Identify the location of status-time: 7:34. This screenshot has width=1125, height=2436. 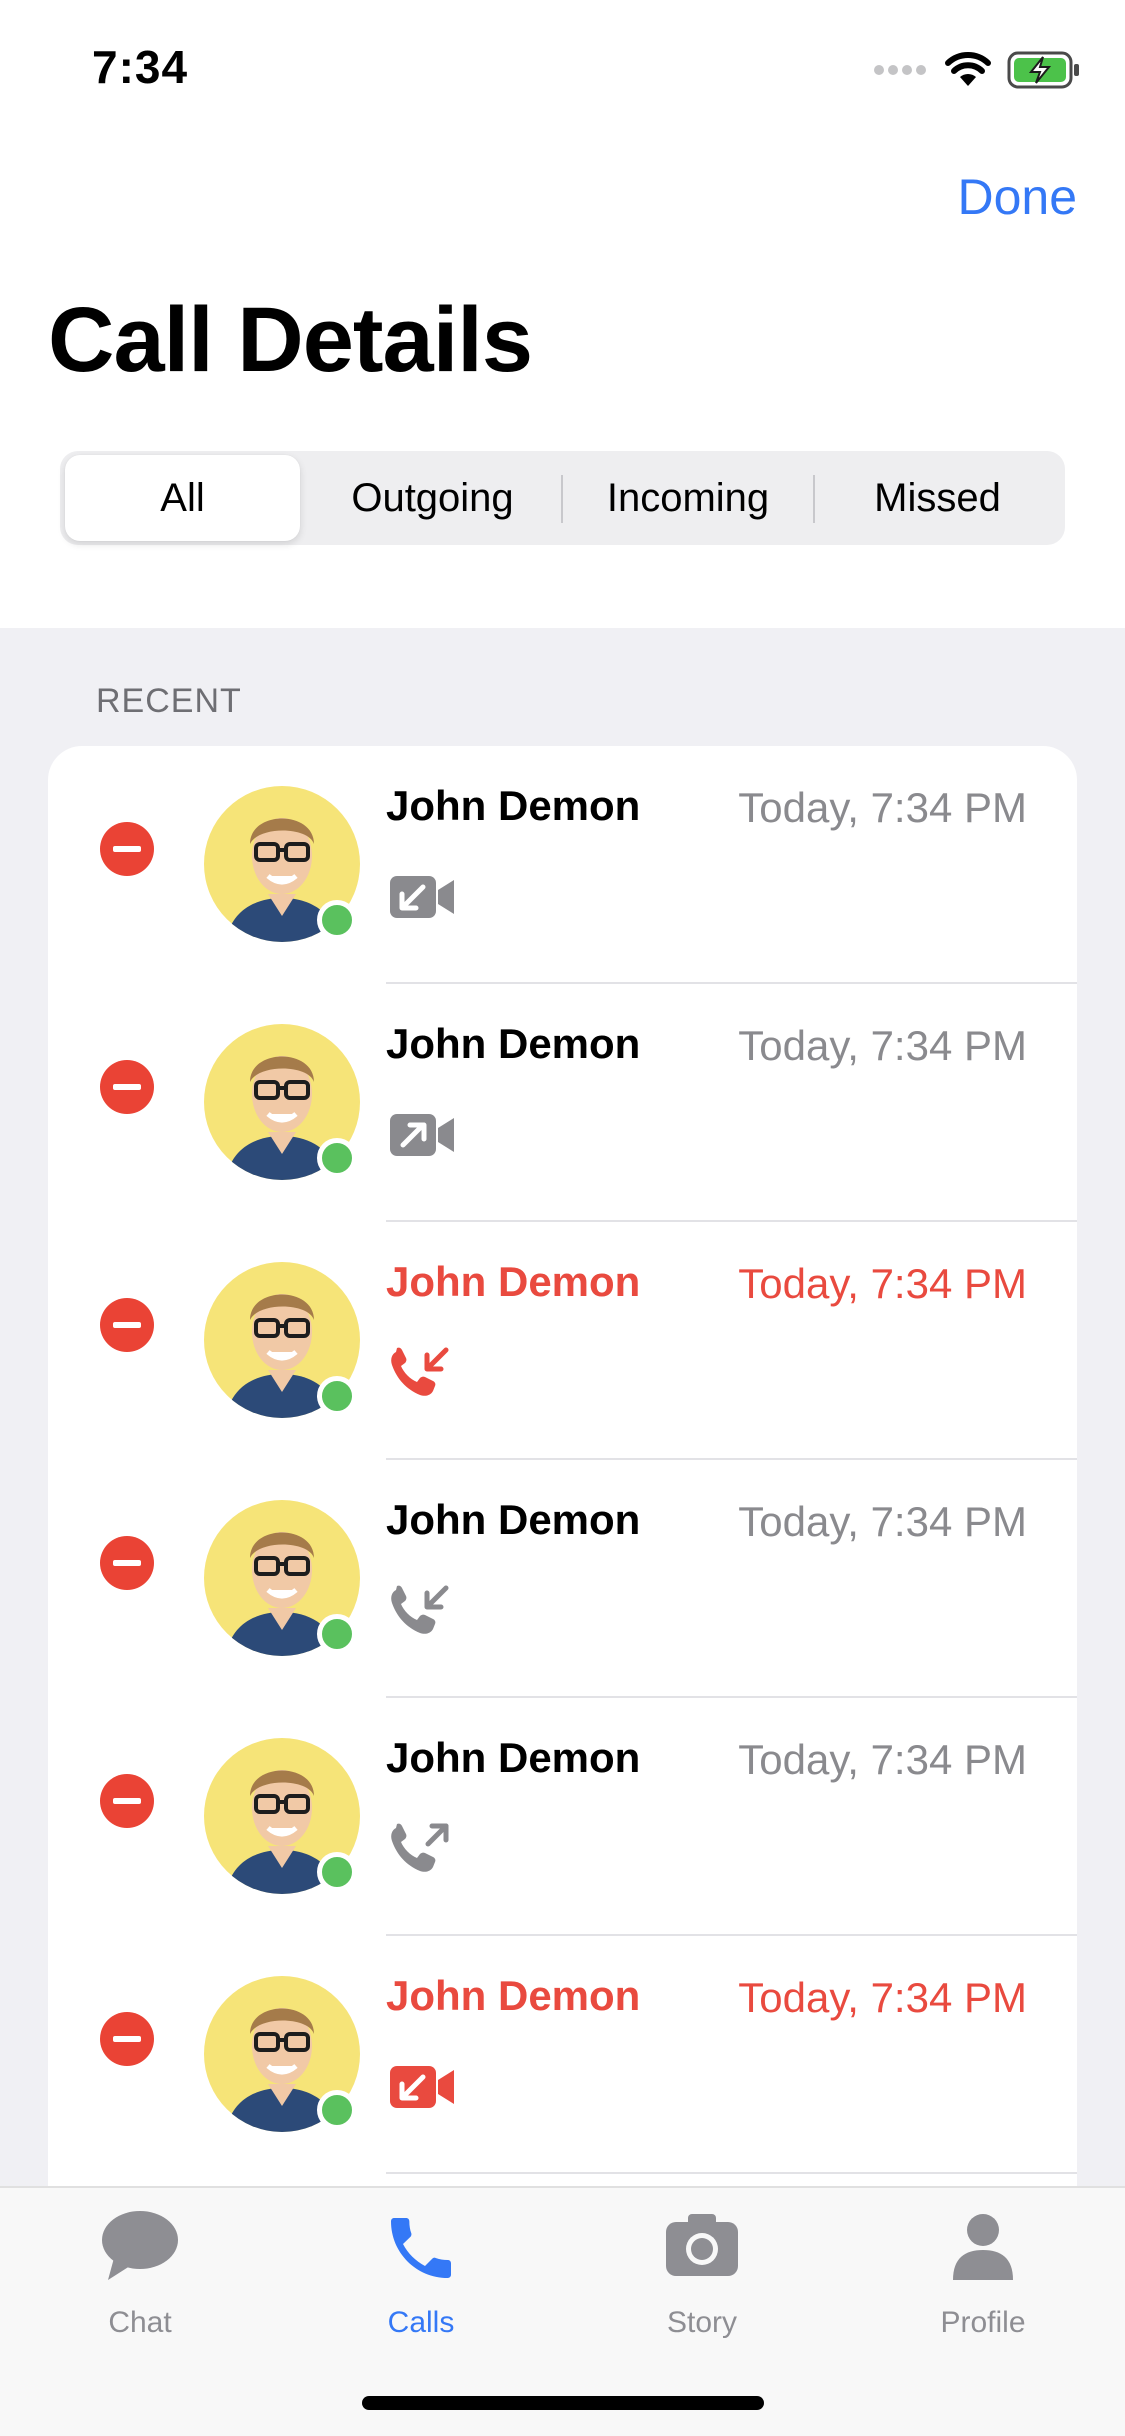
(140, 67).